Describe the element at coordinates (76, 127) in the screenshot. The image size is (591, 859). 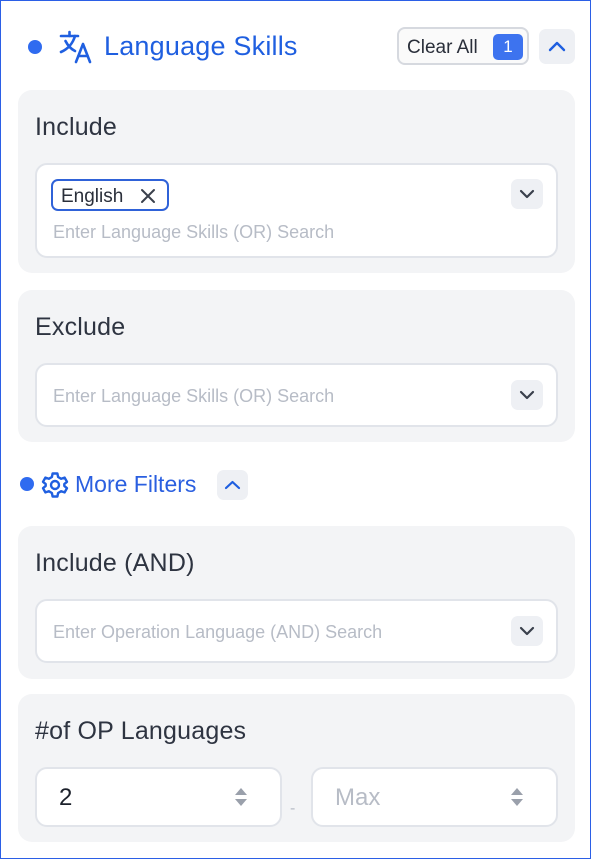
I see `include-heading: Include` at that location.